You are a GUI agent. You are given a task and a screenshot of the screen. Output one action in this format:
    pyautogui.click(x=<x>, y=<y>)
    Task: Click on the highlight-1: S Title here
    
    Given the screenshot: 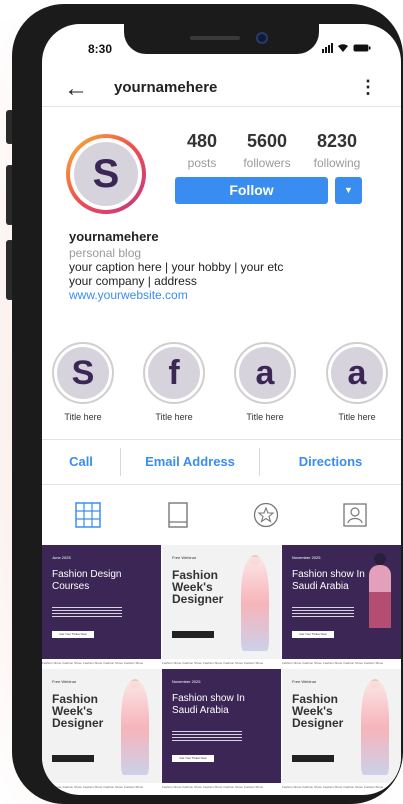 What is the action you would take?
    pyautogui.click(x=83, y=382)
    